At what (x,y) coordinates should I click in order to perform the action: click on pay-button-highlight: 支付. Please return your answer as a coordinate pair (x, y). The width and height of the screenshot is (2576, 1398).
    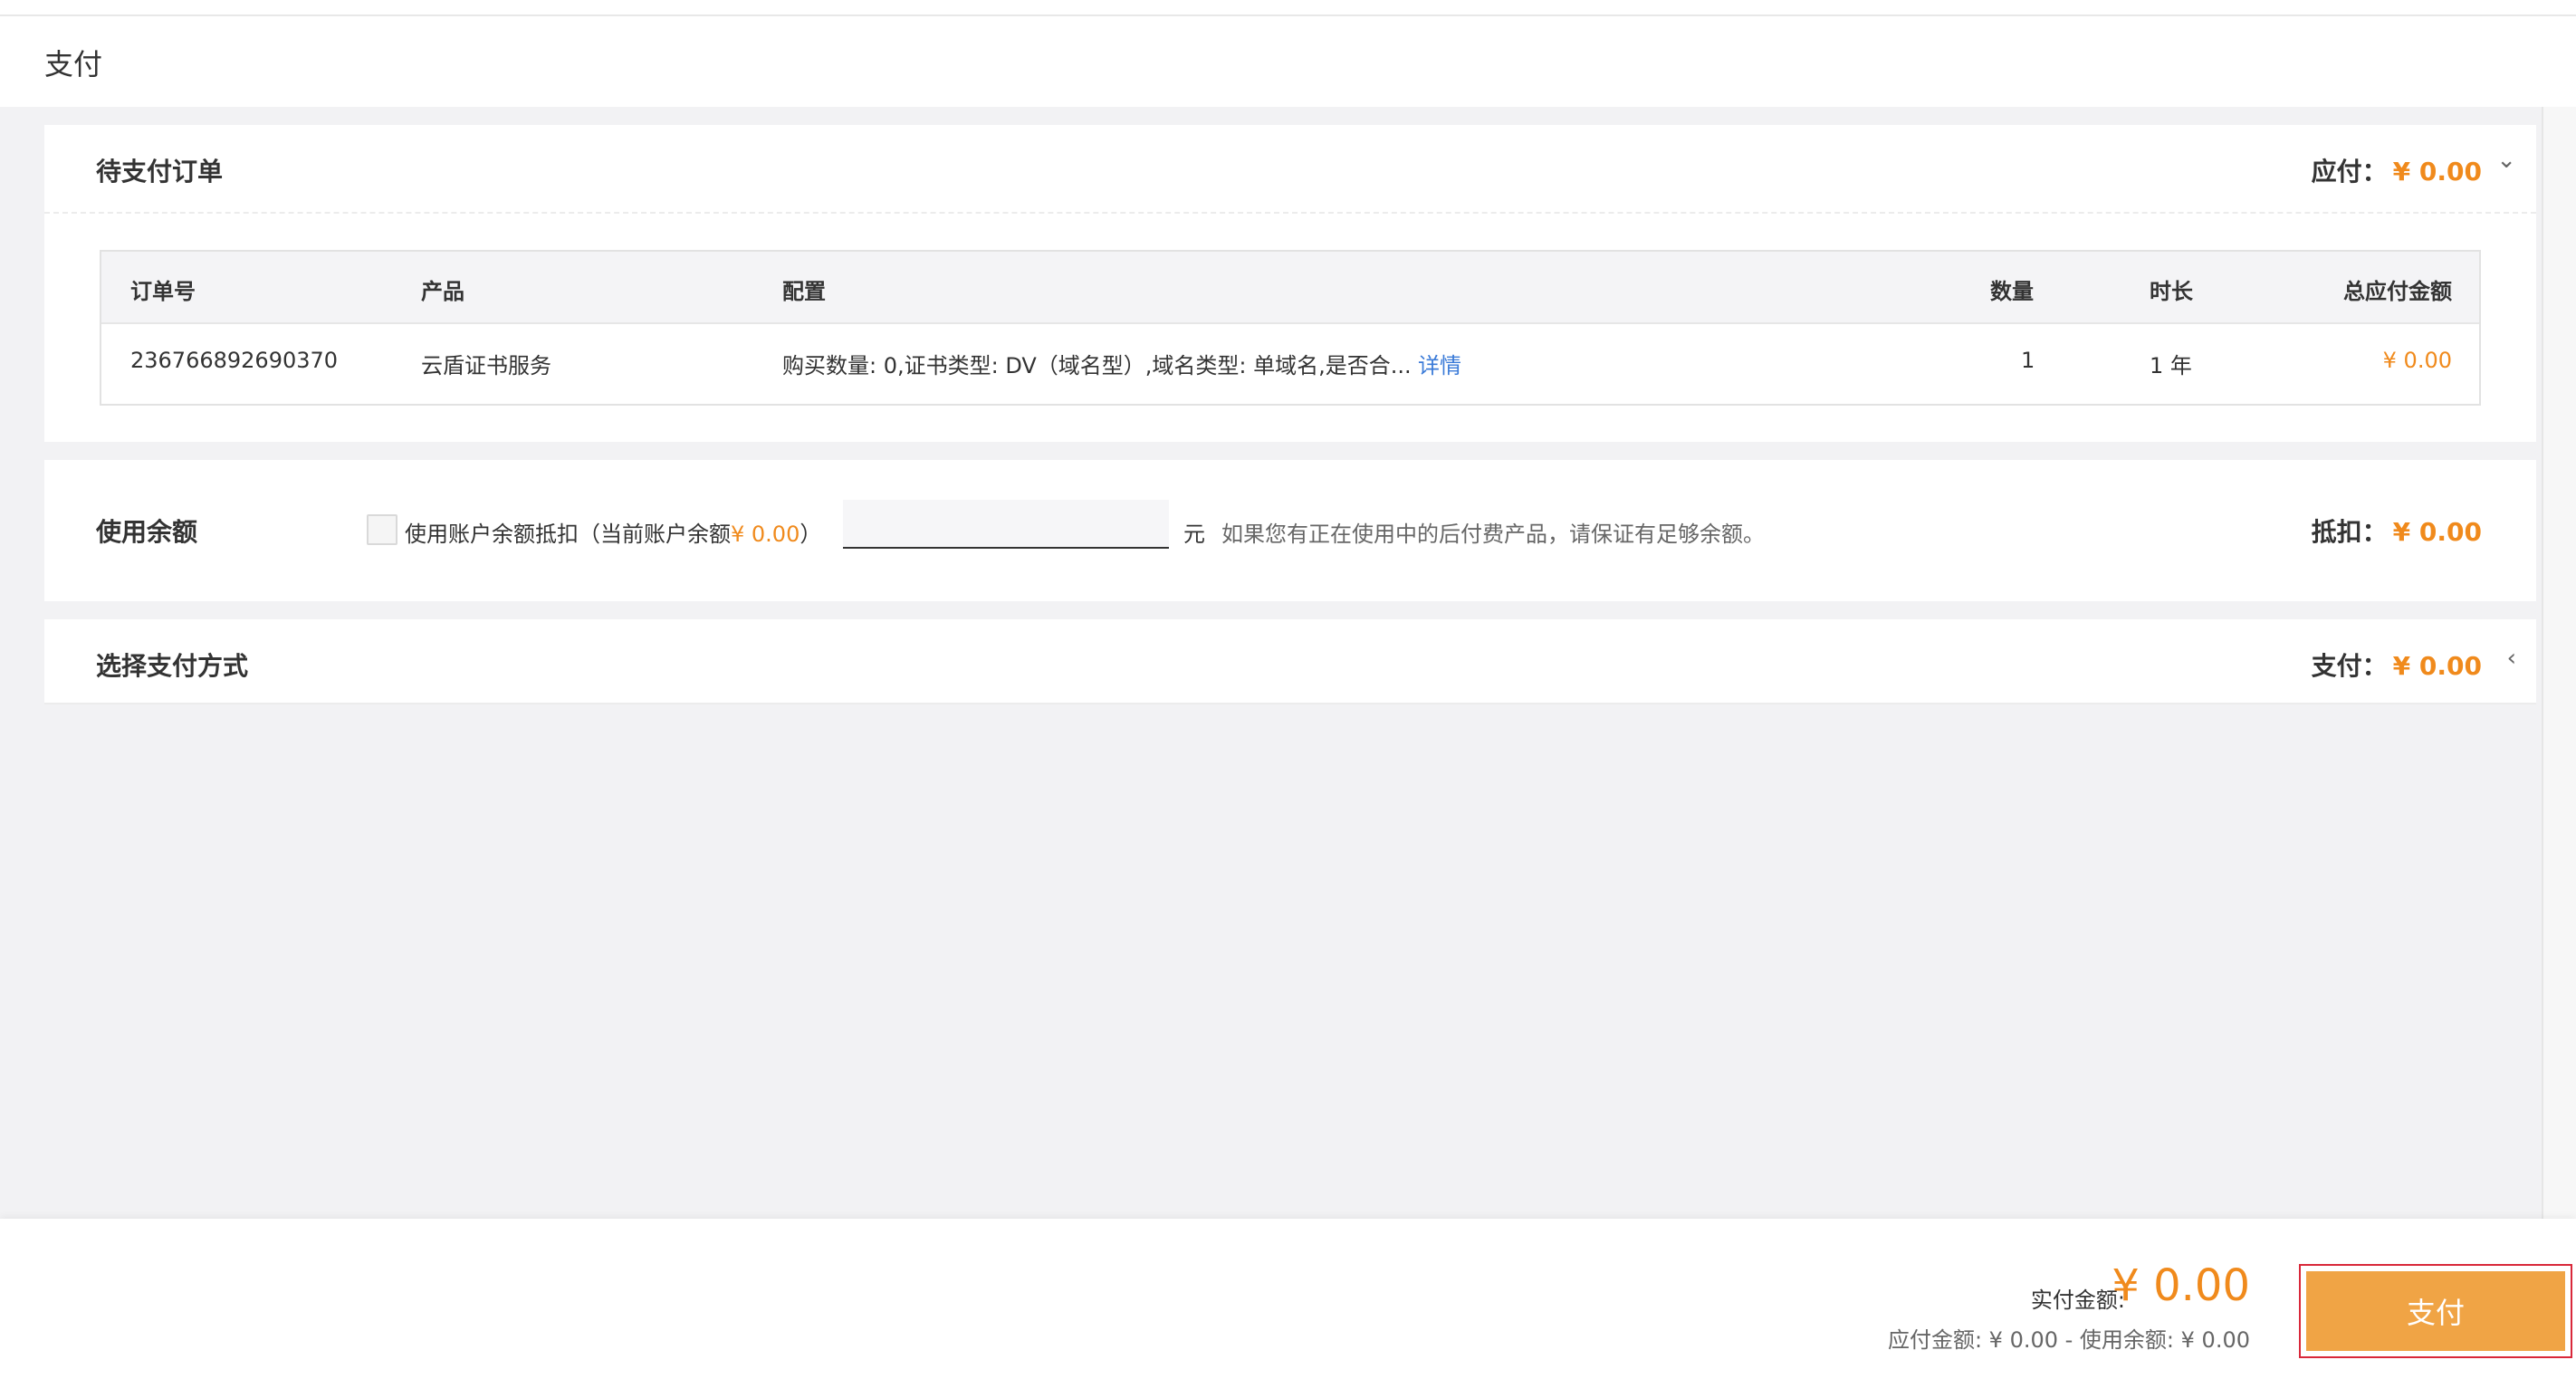
    Looking at the image, I should click on (2435, 1311).